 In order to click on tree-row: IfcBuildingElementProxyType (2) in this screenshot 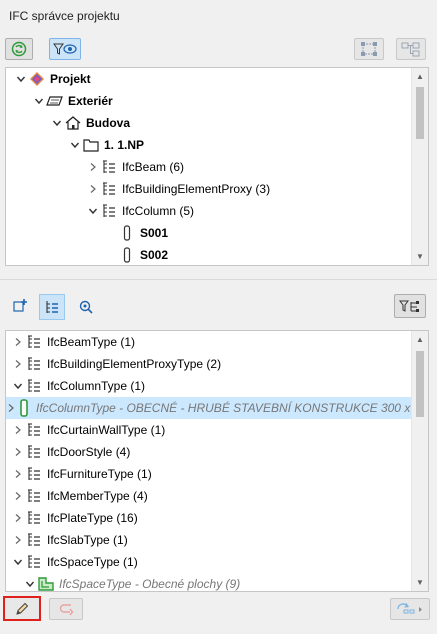, I will do `click(209, 364)`.